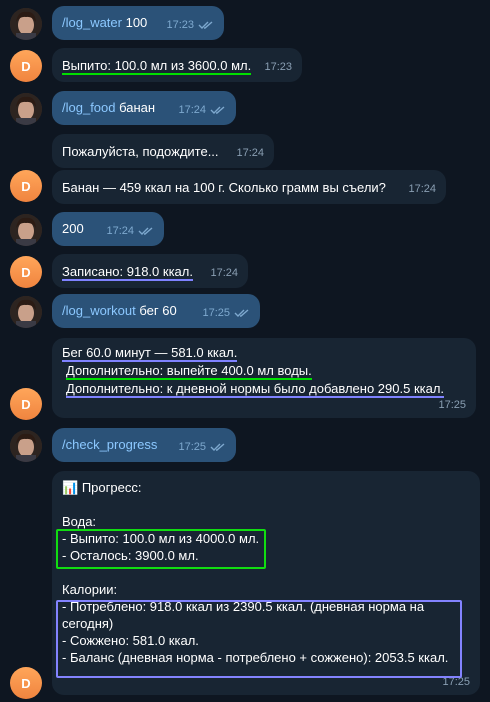 The height and width of the screenshot is (702, 490). I want to click on message-bubble: Выпито: 100.0 мл из 3600.0 мл. 17:23, so click(177, 65).